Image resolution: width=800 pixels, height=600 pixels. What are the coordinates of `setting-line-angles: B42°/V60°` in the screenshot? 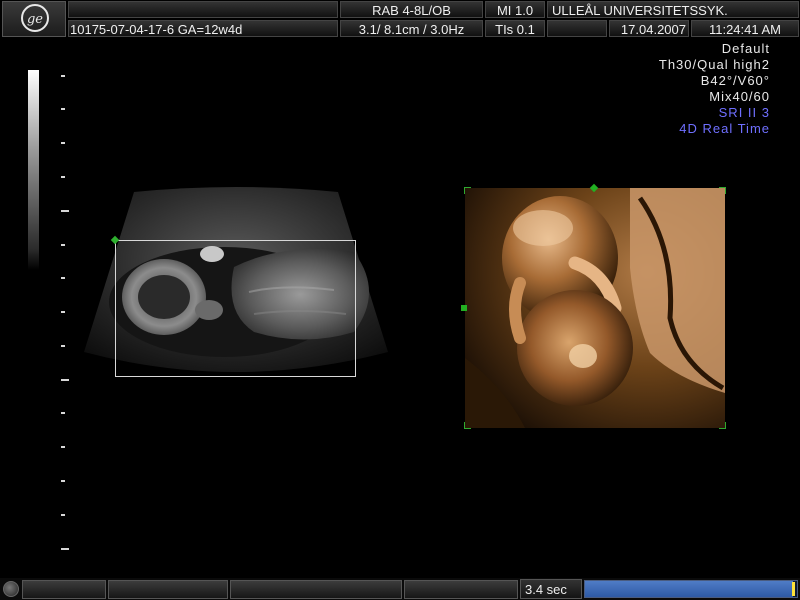 It's located at (735, 80).